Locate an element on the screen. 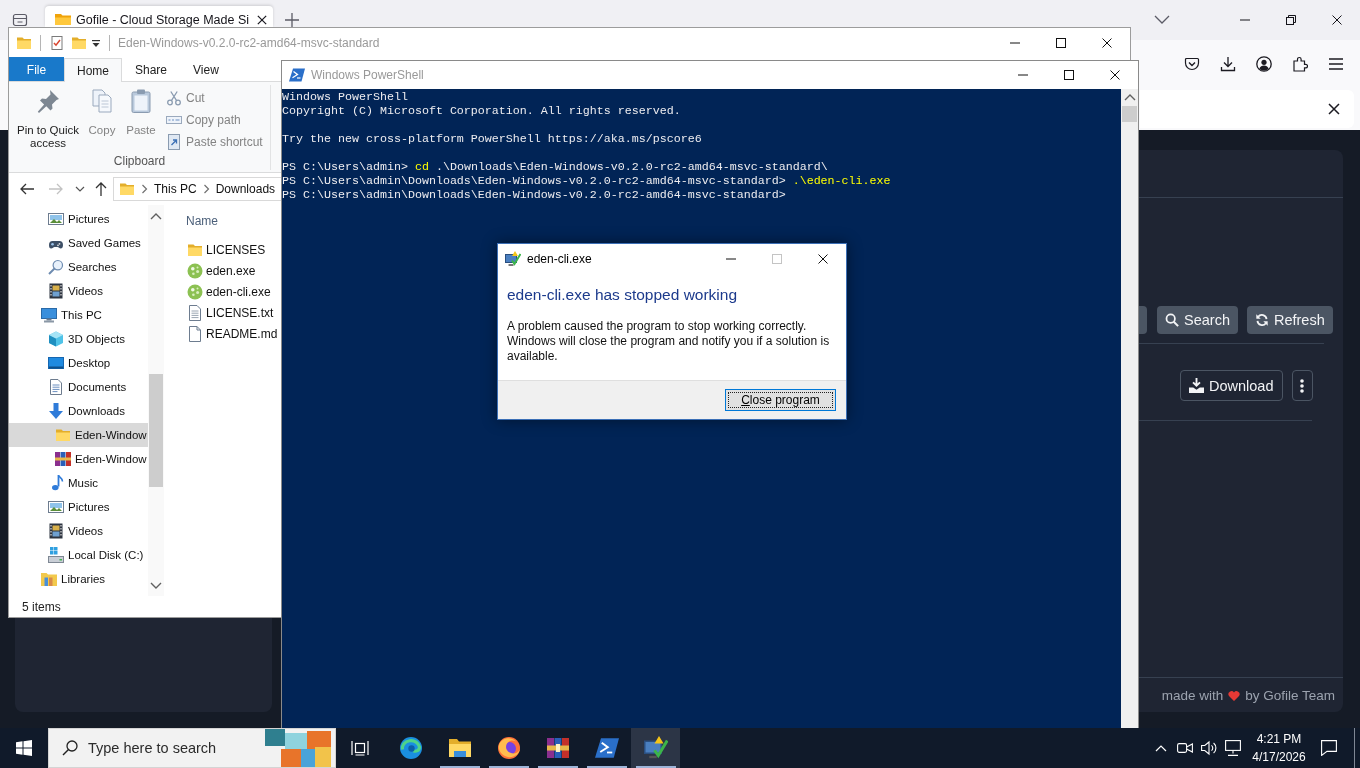 The width and height of the screenshot is (1360, 768). file-item: eden-cli.exe is located at coordinates (226, 291).